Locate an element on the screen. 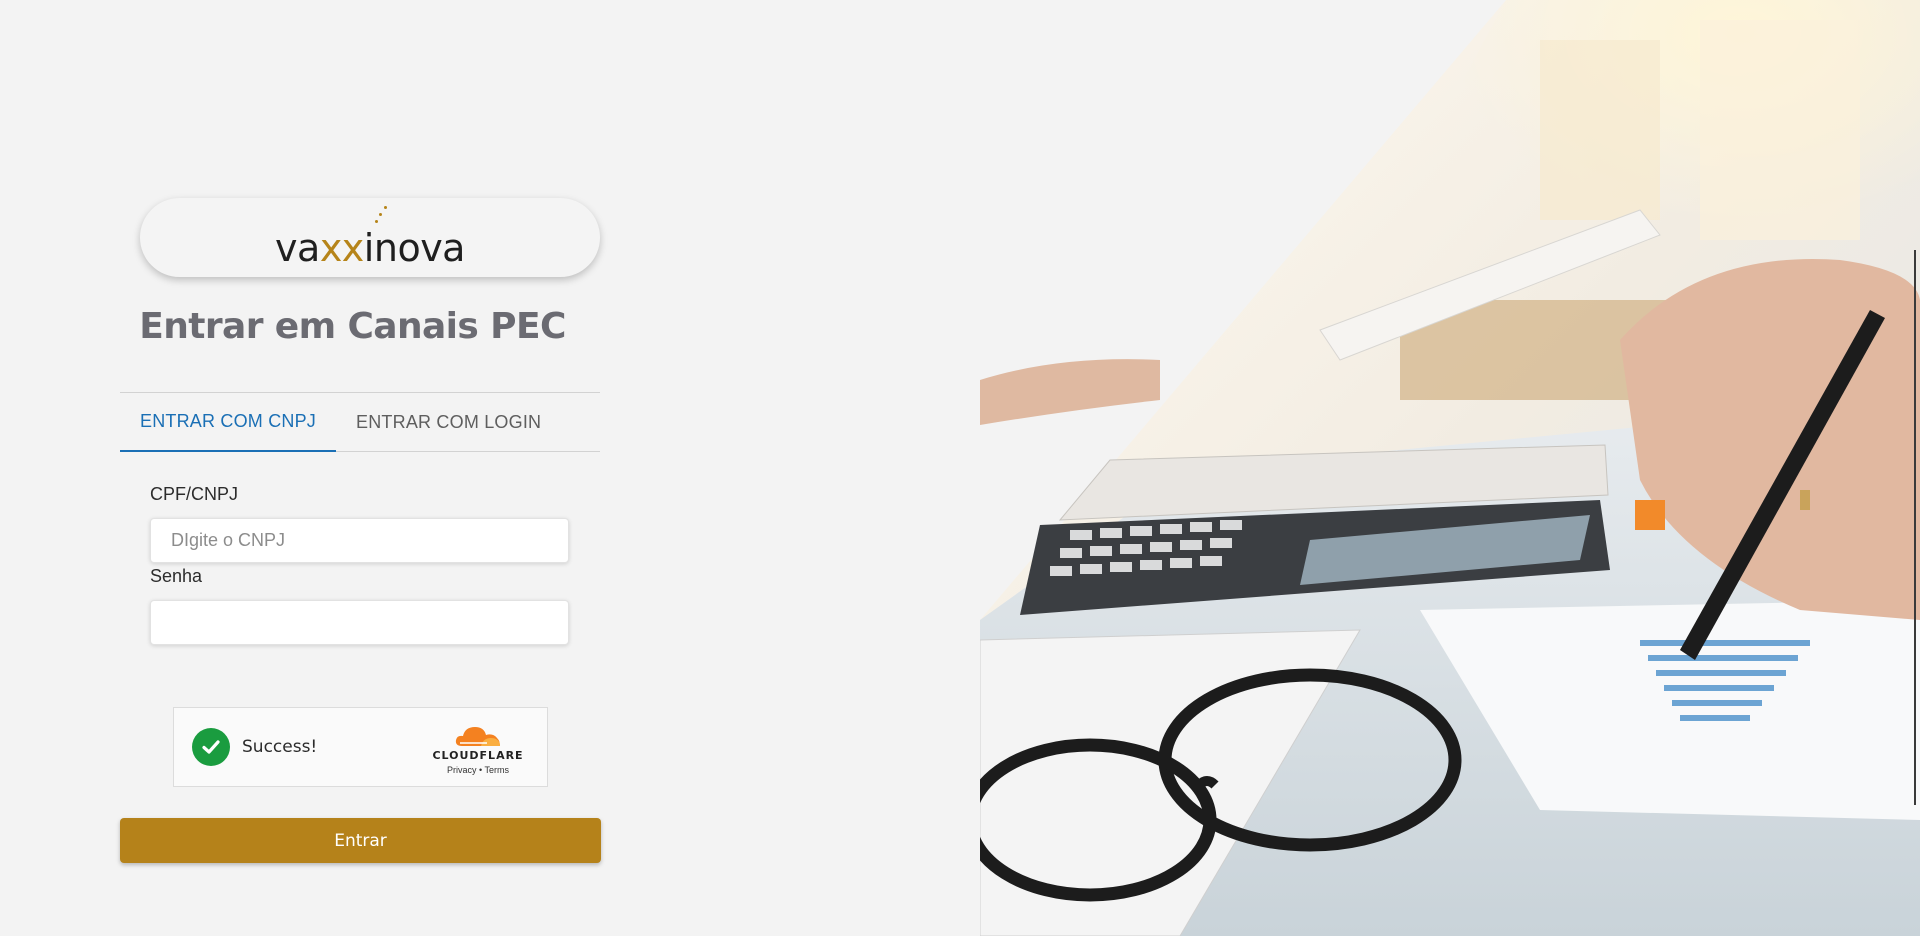 Image resolution: width=1920 pixels, height=936 pixels. captcha-status: Success! is located at coordinates (280, 747).